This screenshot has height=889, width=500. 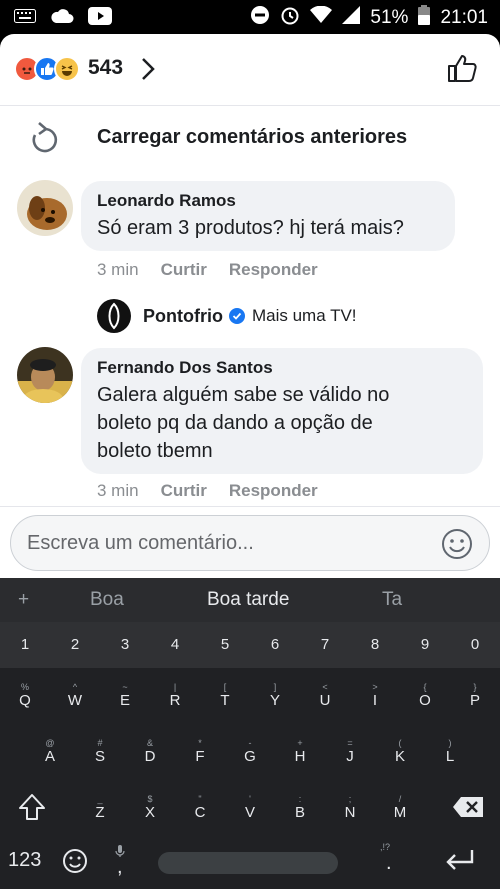 I want to click on suggestion-add: +, so click(x=23, y=600).